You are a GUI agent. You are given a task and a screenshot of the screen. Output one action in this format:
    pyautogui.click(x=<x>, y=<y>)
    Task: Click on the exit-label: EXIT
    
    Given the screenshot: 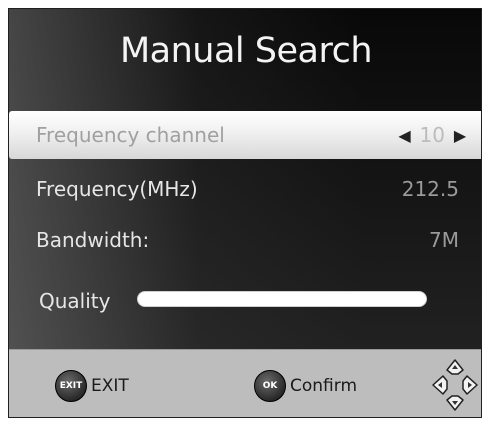 What is the action you would take?
    pyautogui.click(x=110, y=386)
    